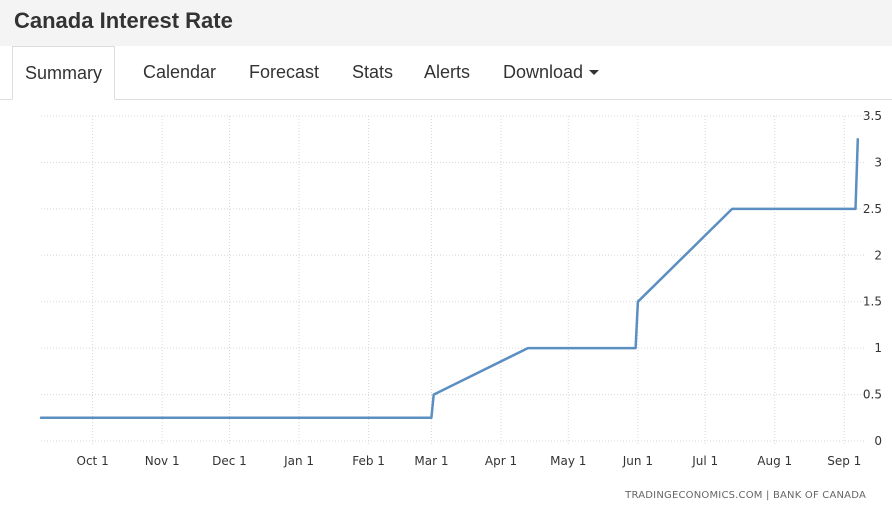 The height and width of the screenshot is (511, 892). I want to click on x-tick-label: Apr 1, so click(501, 461).